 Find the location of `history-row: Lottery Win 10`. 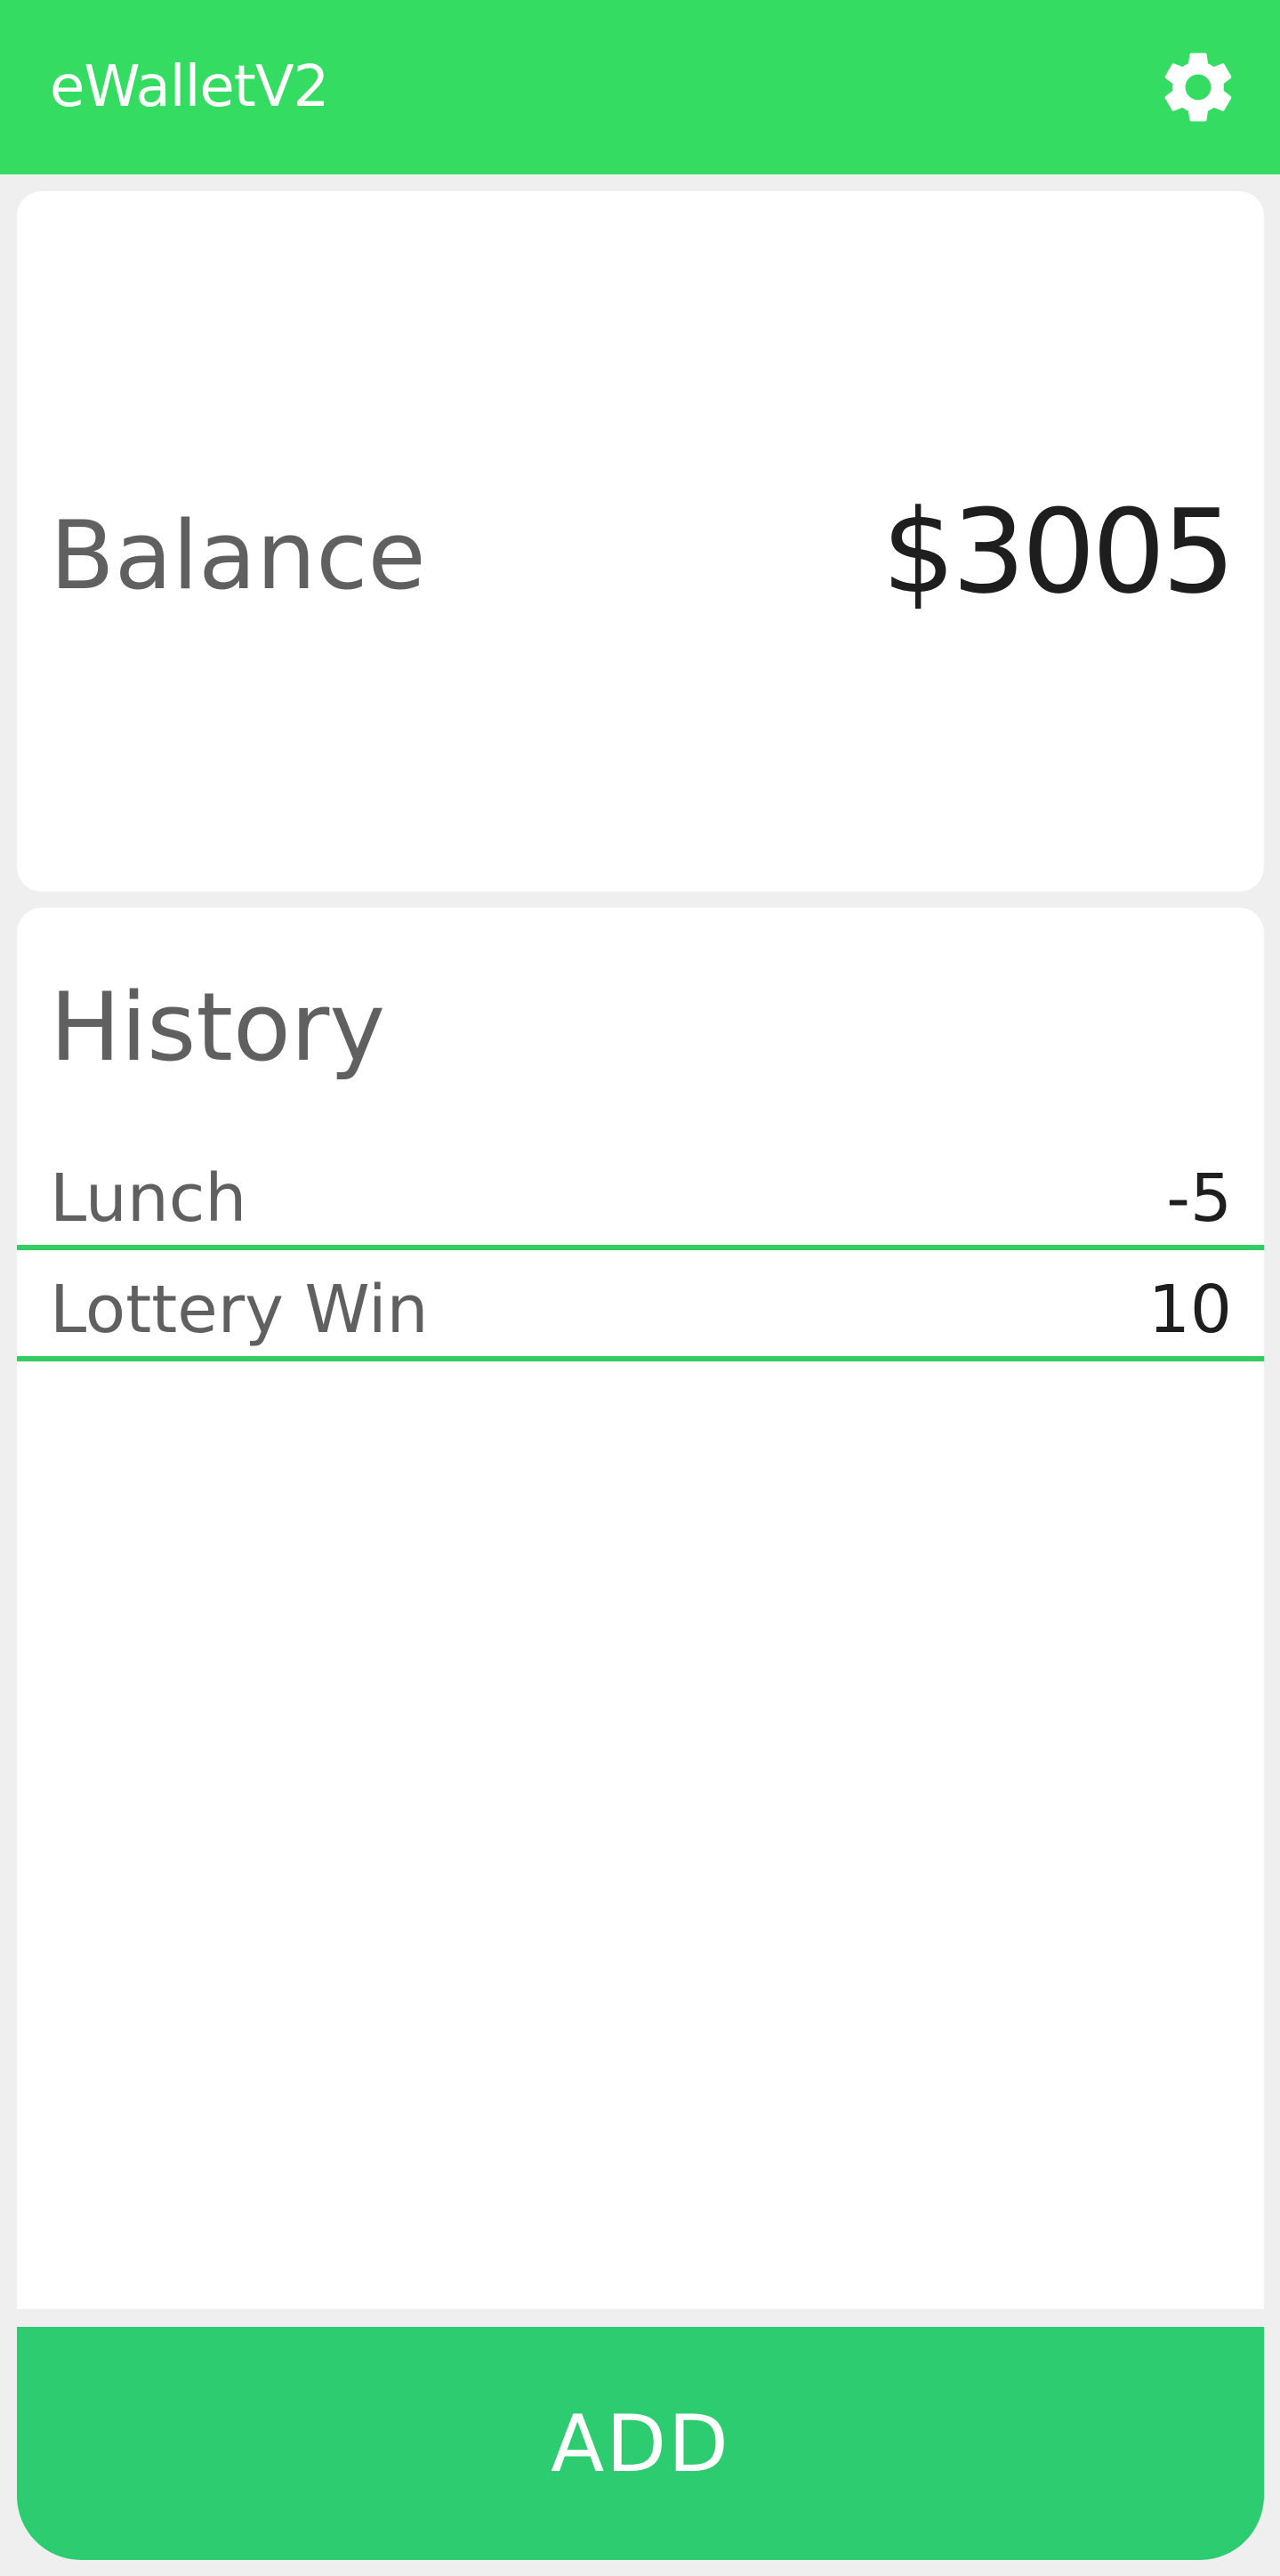

history-row: Lottery Win 10 is located at coordinates (640, 1305).